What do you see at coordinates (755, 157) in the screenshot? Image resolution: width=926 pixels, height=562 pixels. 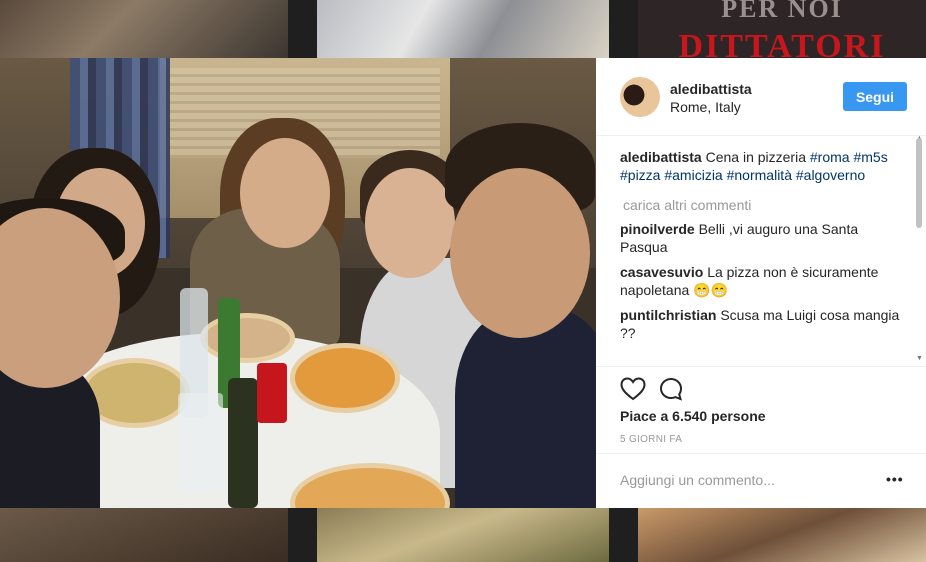 I see `caption-text: Cena in pizzeria` at bounding box center [755, 157].